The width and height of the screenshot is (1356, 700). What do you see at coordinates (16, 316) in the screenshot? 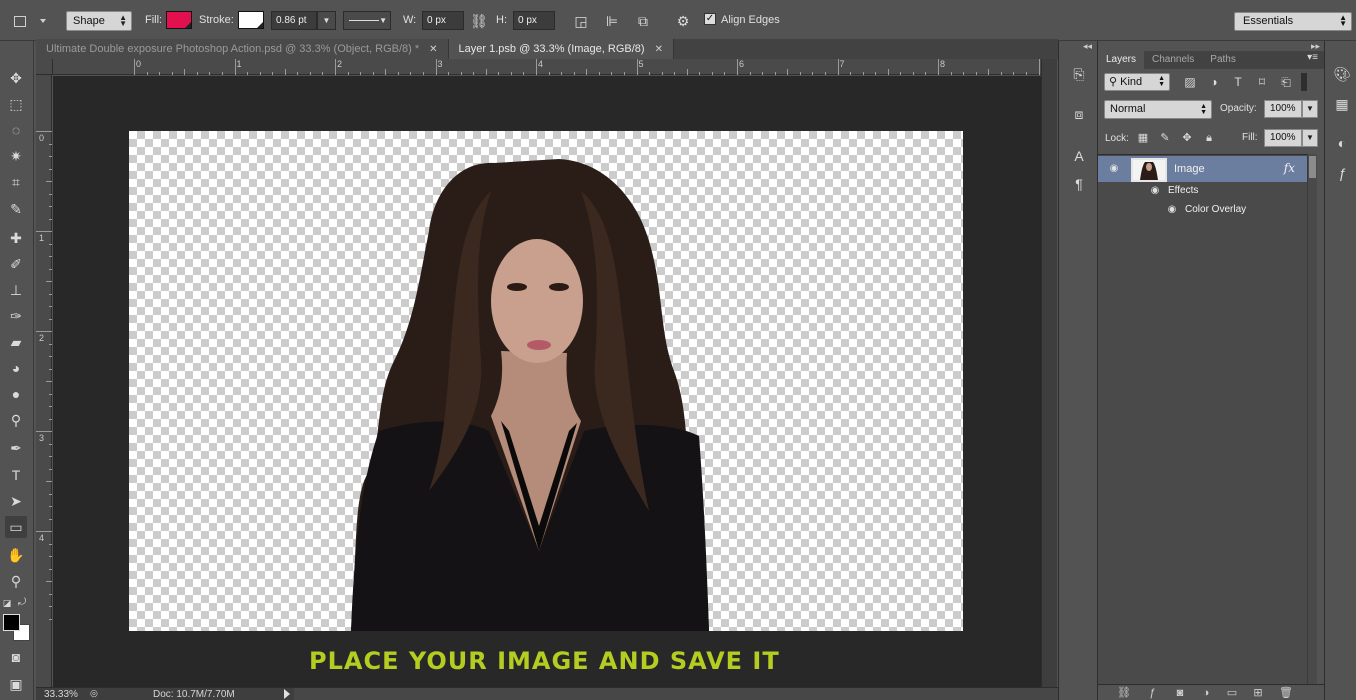
I see `history-brush-tool-icon: ✑` at bounding box center [16, 316].